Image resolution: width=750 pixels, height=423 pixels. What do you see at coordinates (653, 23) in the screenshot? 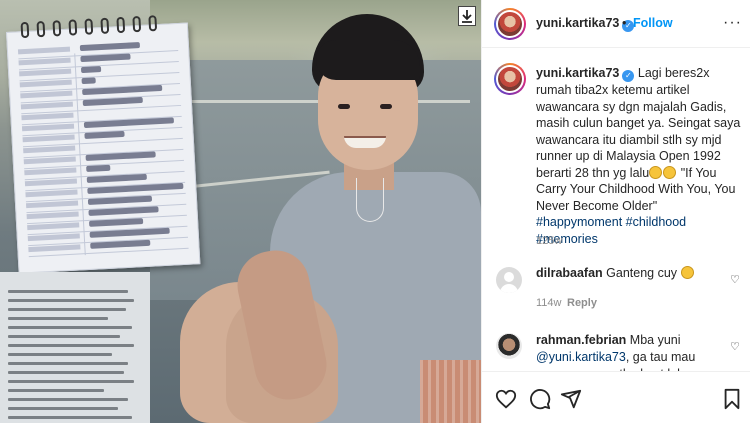
I see `follow-button: Follow` at bounding box center [653, 23].